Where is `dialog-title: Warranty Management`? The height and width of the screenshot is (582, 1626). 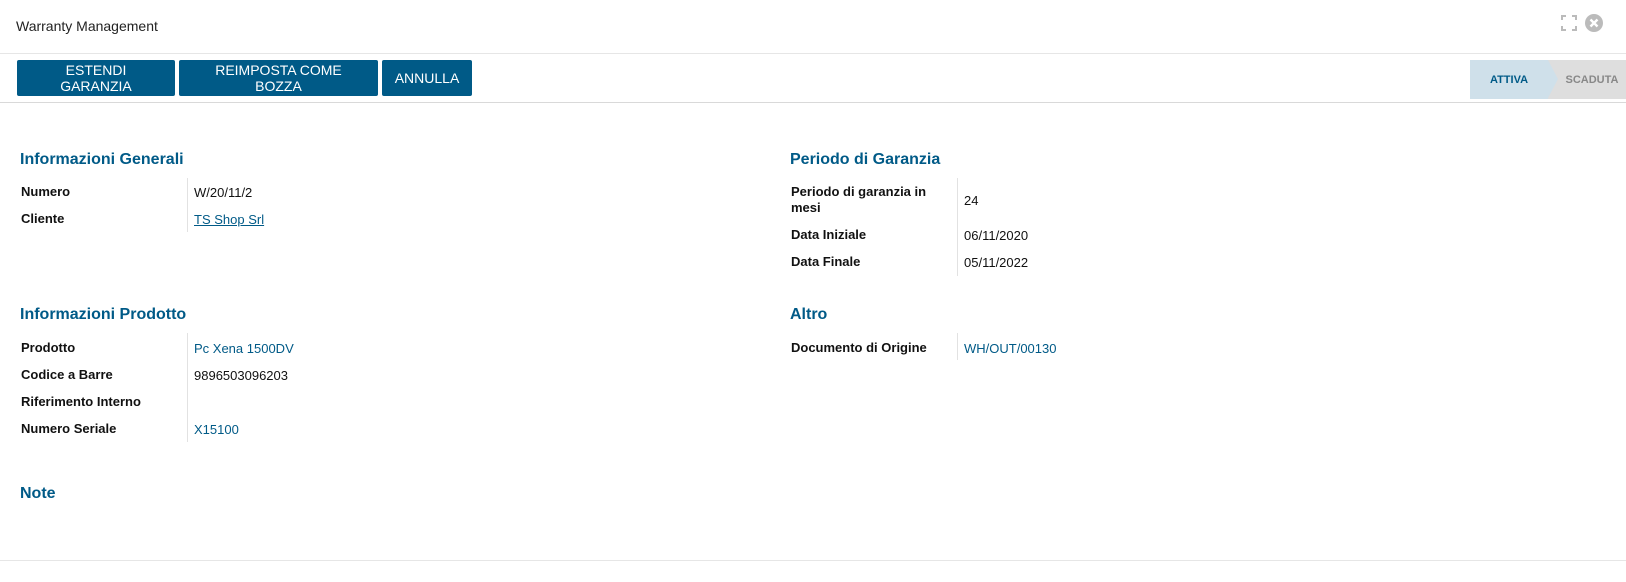 dialog-title: Warranty Management is located at coordinates (87, 26).